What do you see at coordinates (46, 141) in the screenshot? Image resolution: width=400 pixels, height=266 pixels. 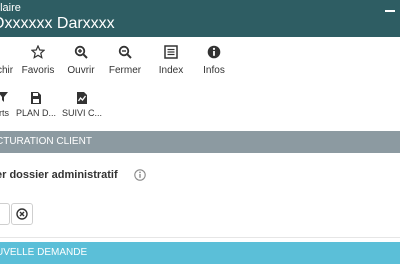 I see `section-billing-label: CTURATION CLIENT` at bounding box center [46, 141].